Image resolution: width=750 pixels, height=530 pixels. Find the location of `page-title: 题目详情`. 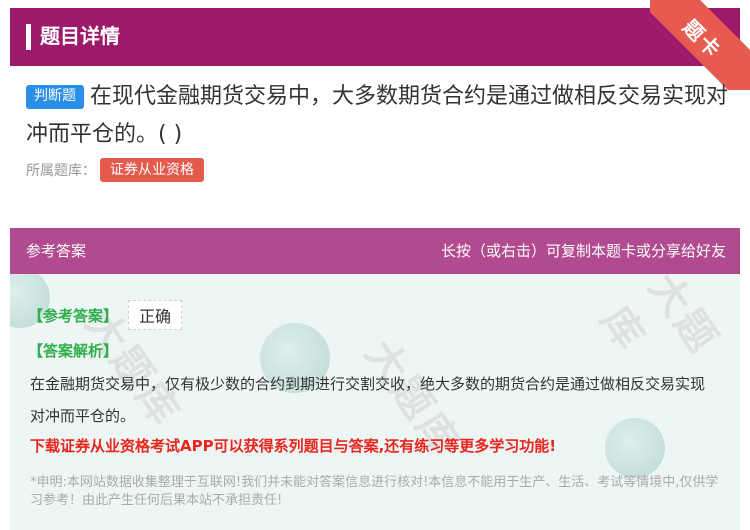

page-title: 题目详情 is located at coordinates (80, 36).